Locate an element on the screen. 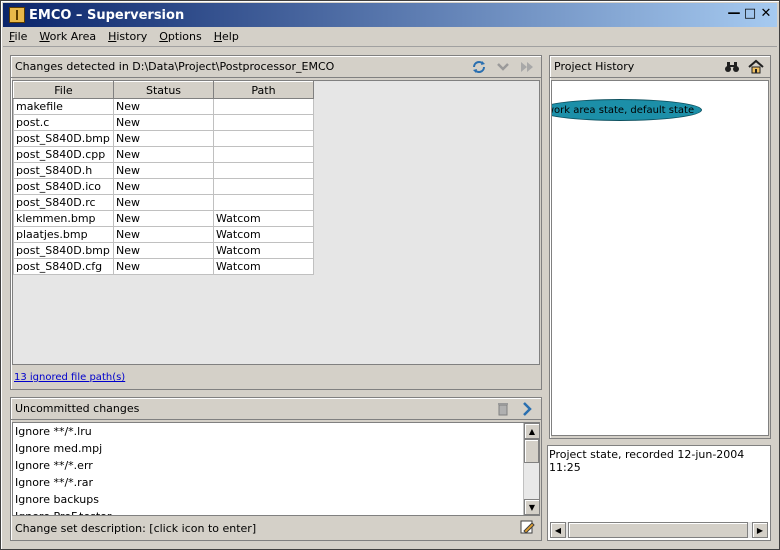 The image size is (780, 550). menu-options: Options is located at coordinates (180, 36).